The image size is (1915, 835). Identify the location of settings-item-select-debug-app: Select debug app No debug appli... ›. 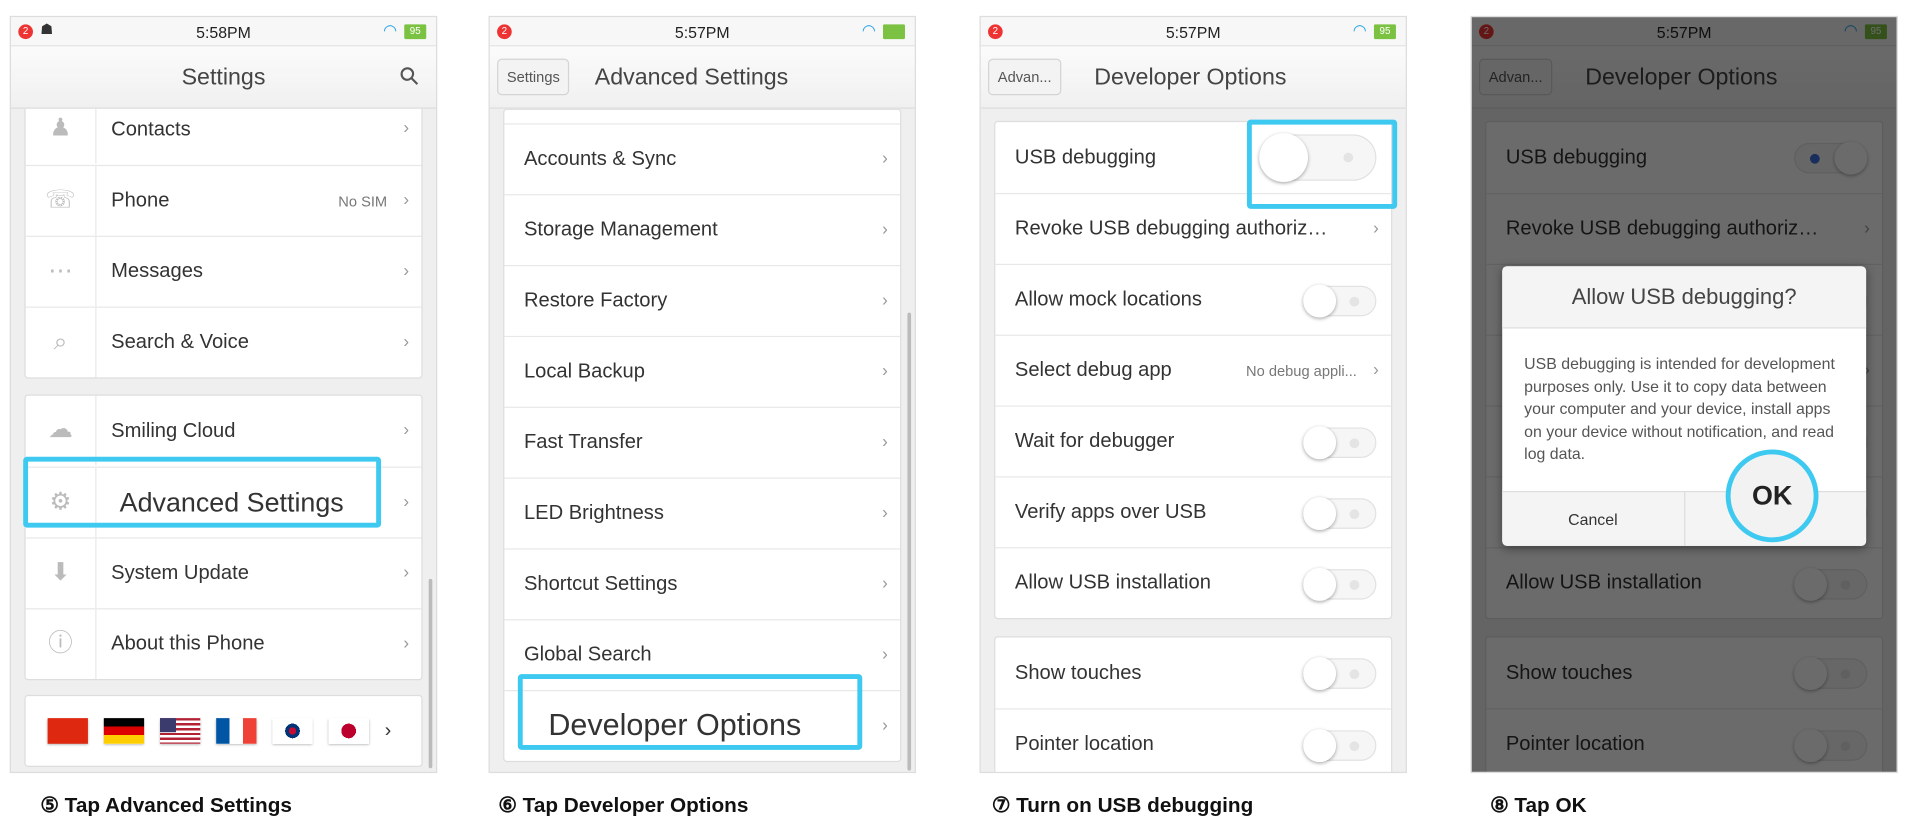
(1193, 370).